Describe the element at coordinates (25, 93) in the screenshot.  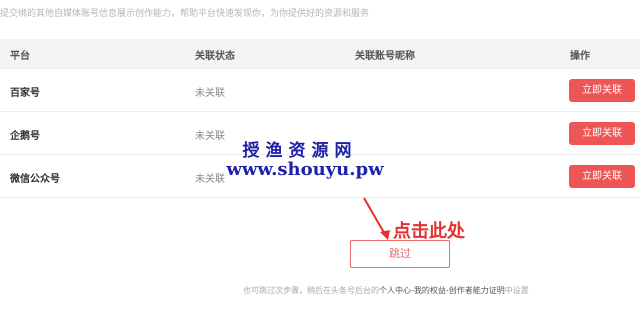
I see `platform-name: 百家号` at that location.